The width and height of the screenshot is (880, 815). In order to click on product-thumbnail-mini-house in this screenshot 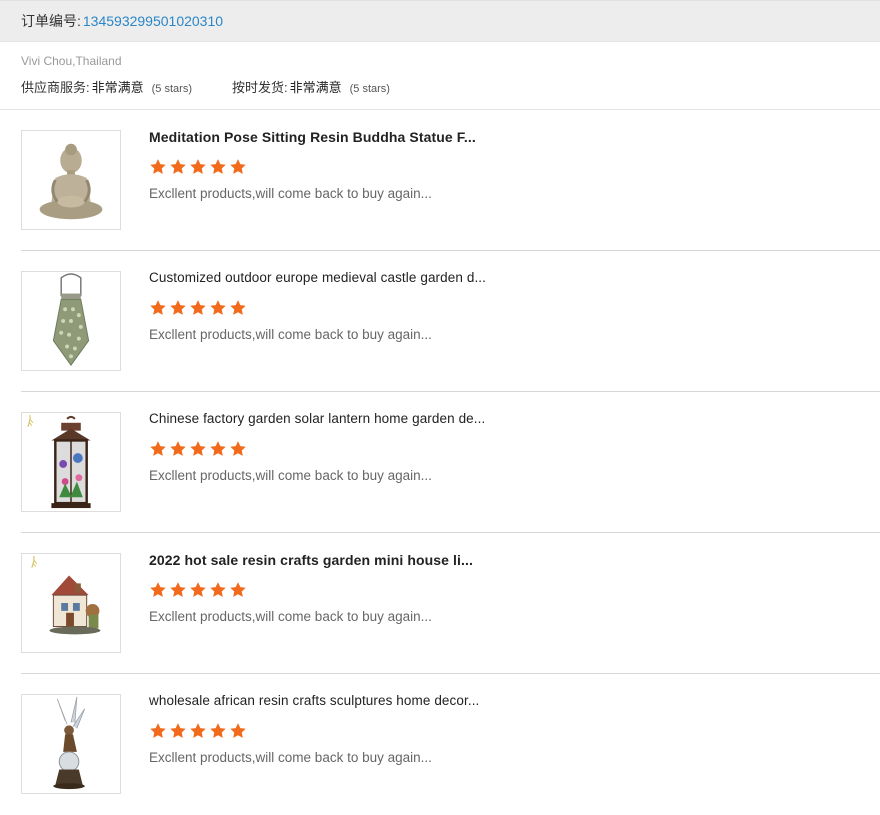, I will do `click(71, 603)`.